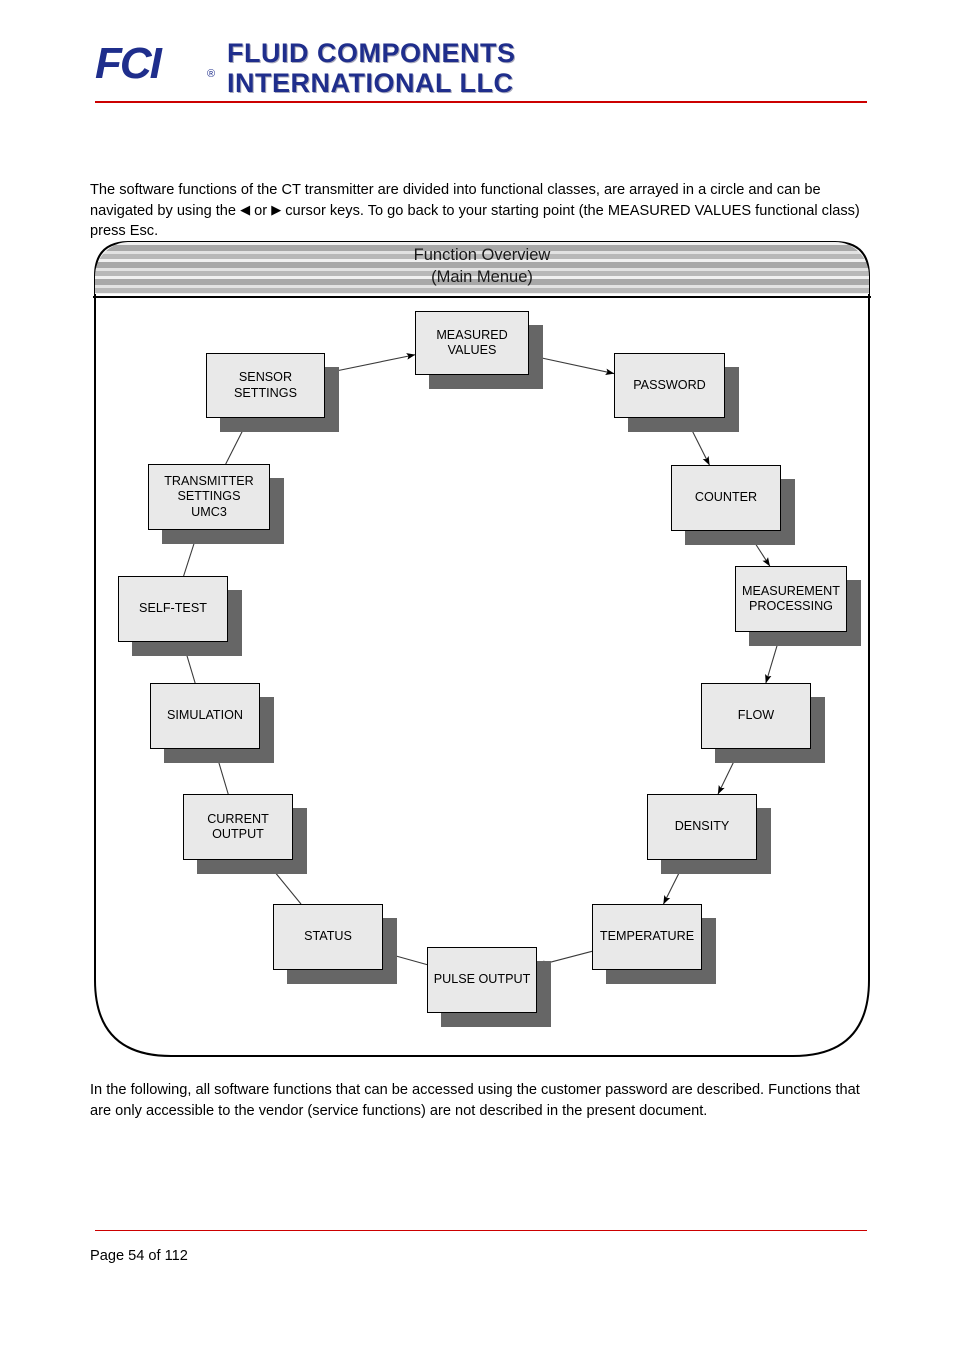 The width and height of the screenshot is (954, 1351). I want to click on node-label: TEMPERATURE, so click(647, 936).